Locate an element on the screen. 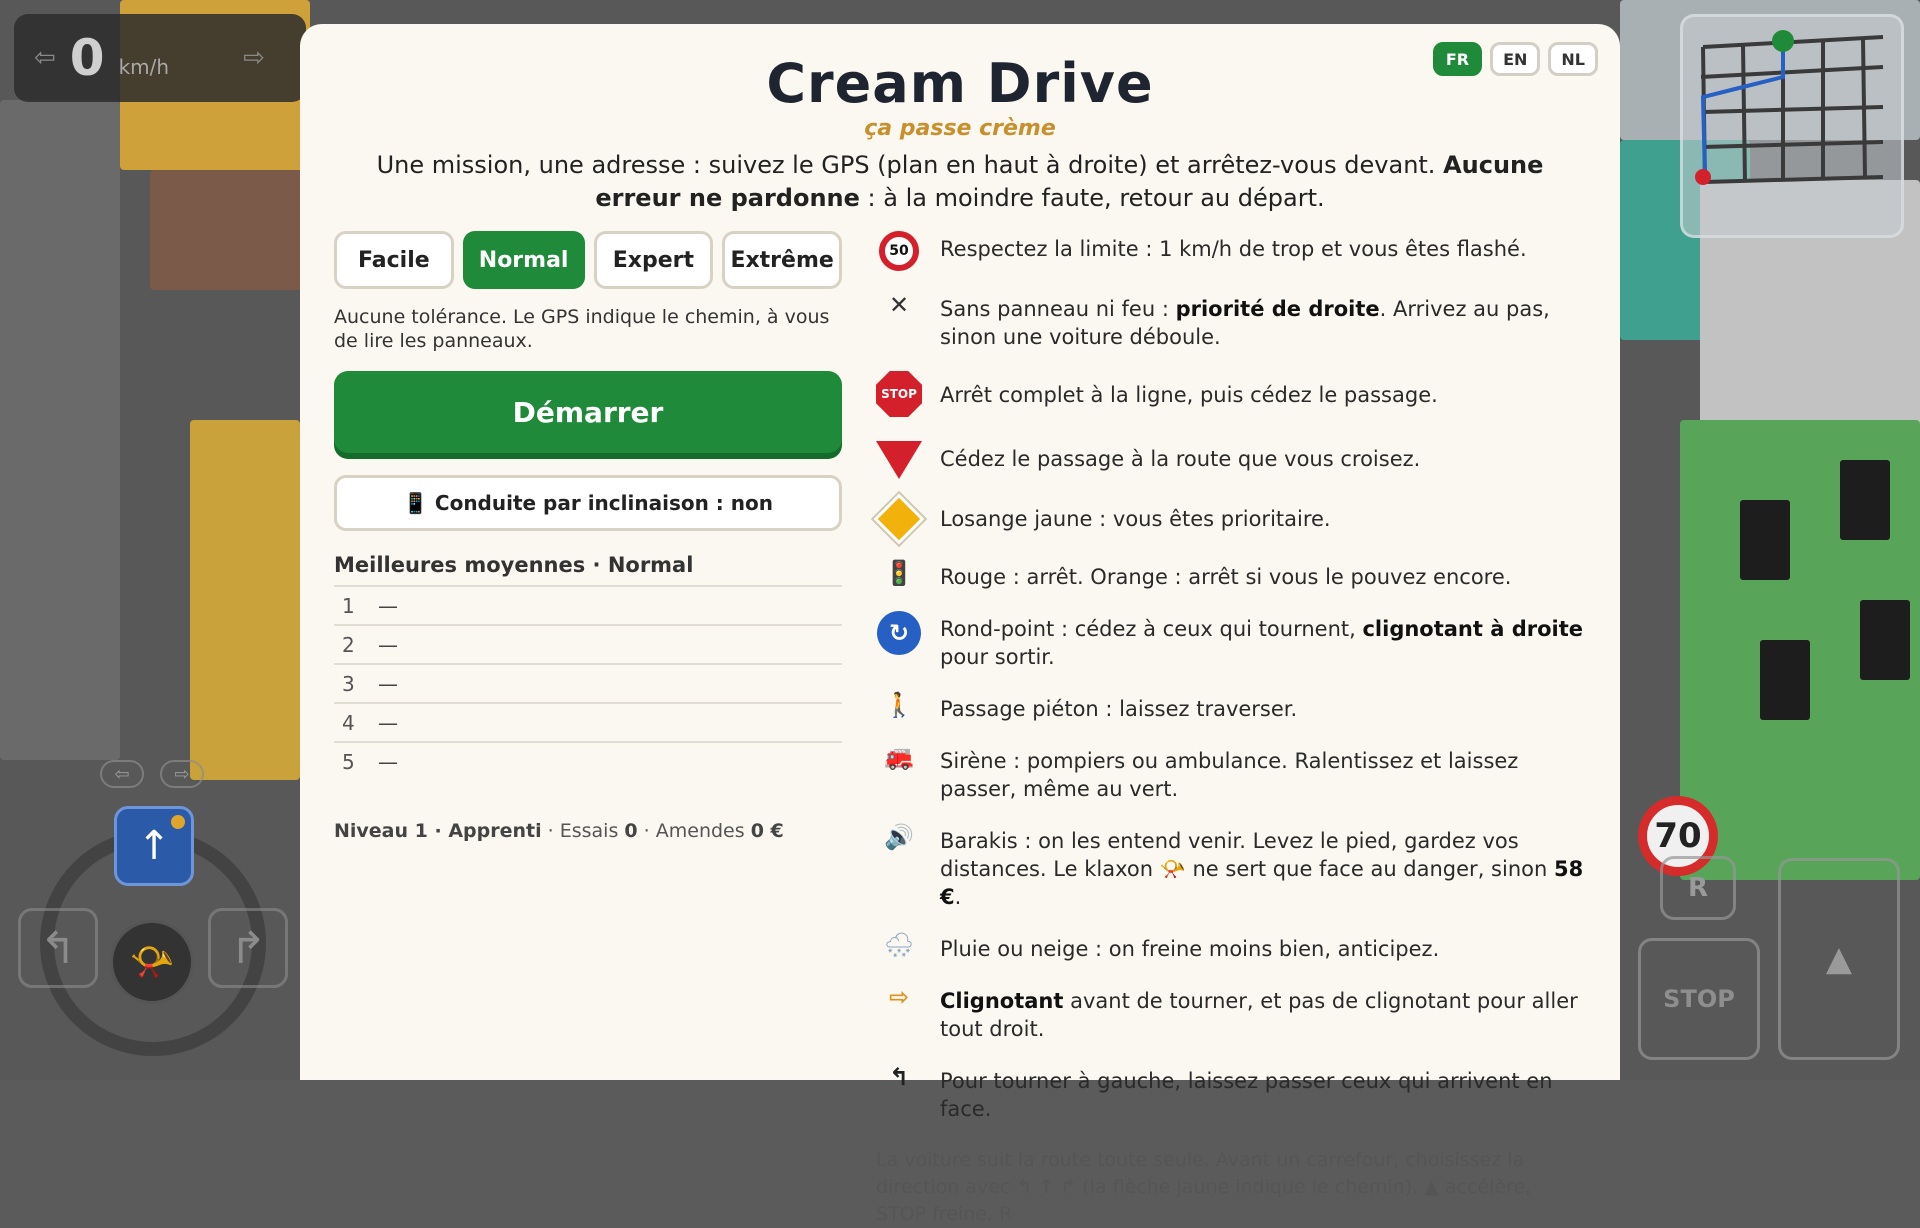 This screenshot has width=1920, height=1228. indicator-dot is located at coordinates (178, 822).